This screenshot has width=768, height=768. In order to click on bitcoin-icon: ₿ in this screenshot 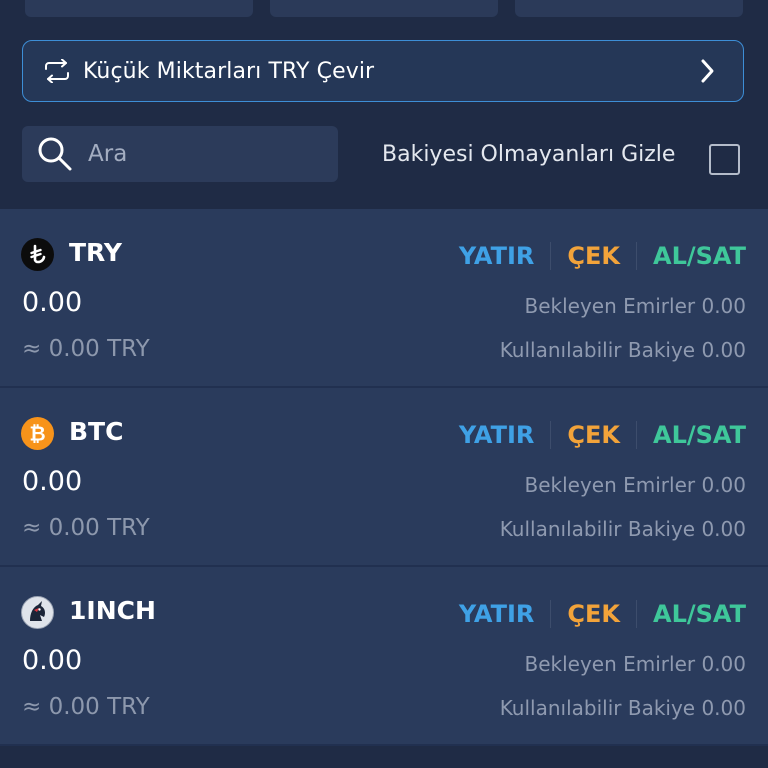, I will do `click(37, 433)`.